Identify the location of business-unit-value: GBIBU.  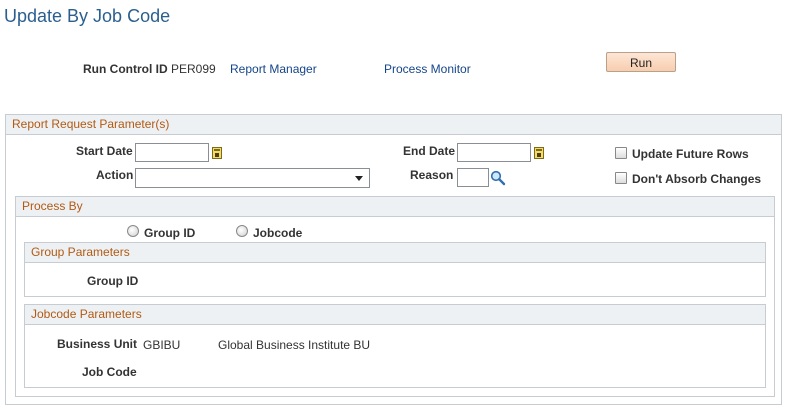
(162, 345).